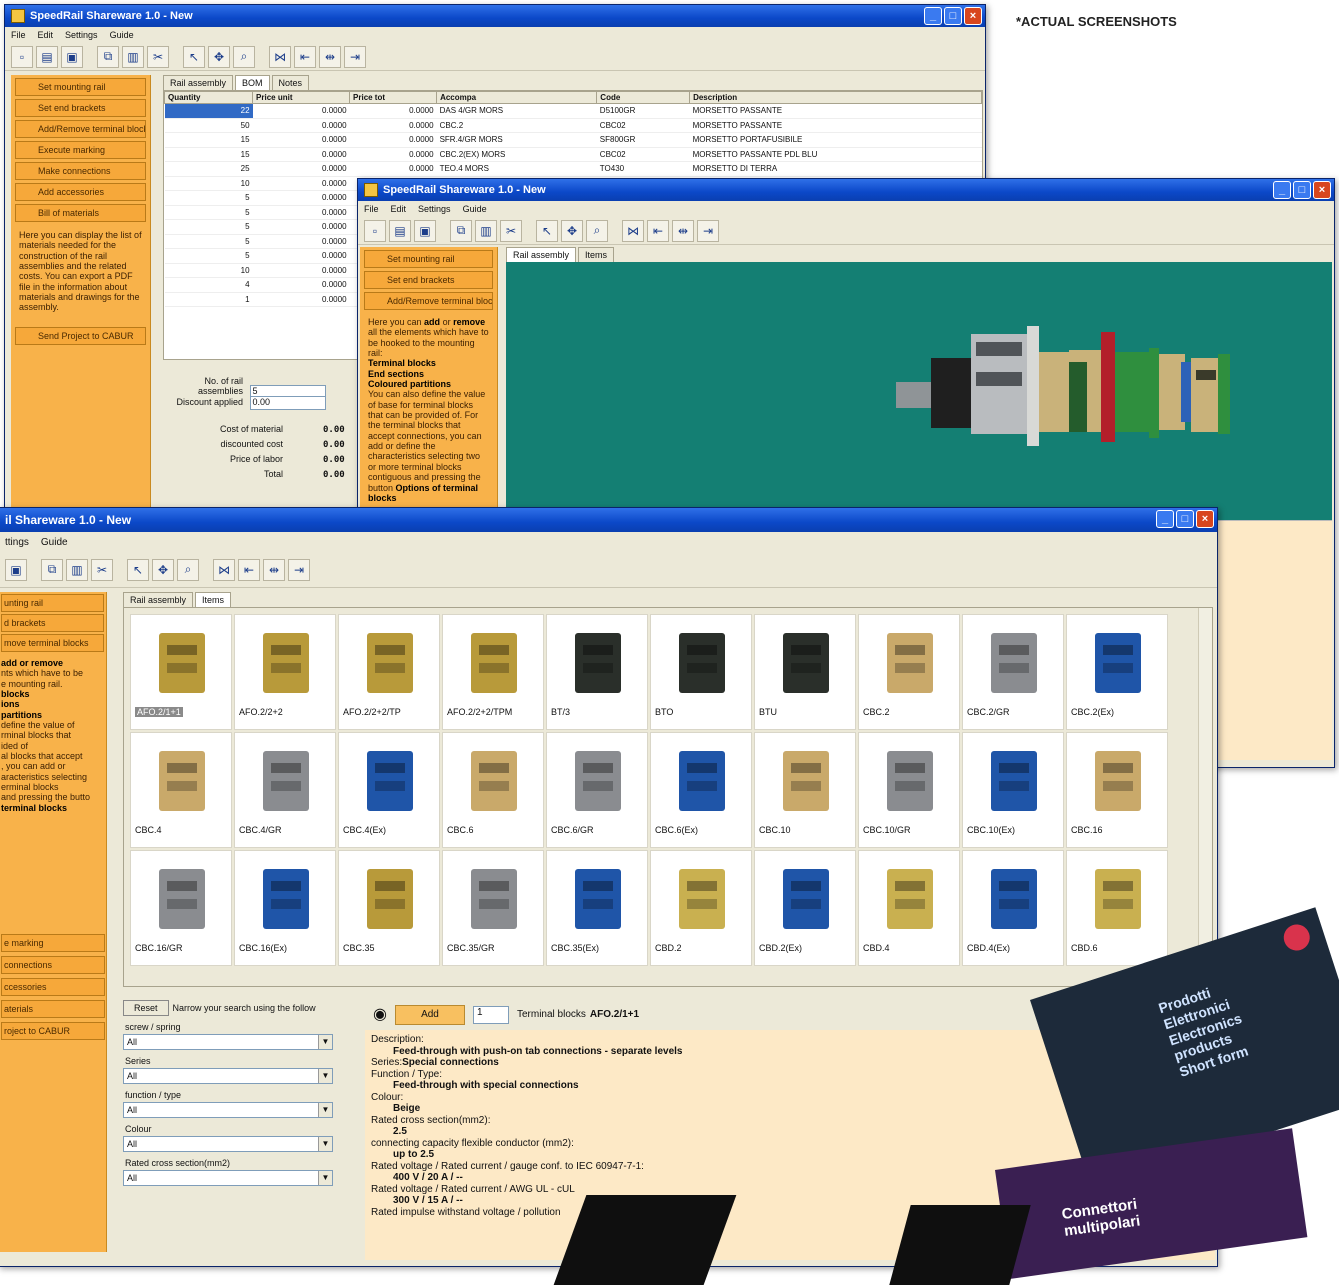  Describe the element at coordinates (597, 672) in the screenshot. I see `item-tile: BT/3` at that location.